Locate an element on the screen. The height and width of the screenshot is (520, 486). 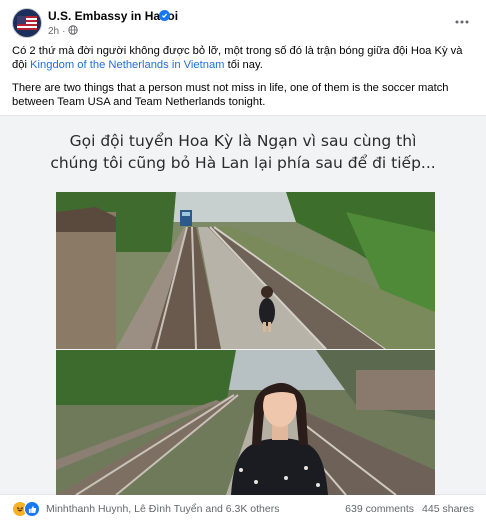
more-options-icon is located at coordinates (462, 22).